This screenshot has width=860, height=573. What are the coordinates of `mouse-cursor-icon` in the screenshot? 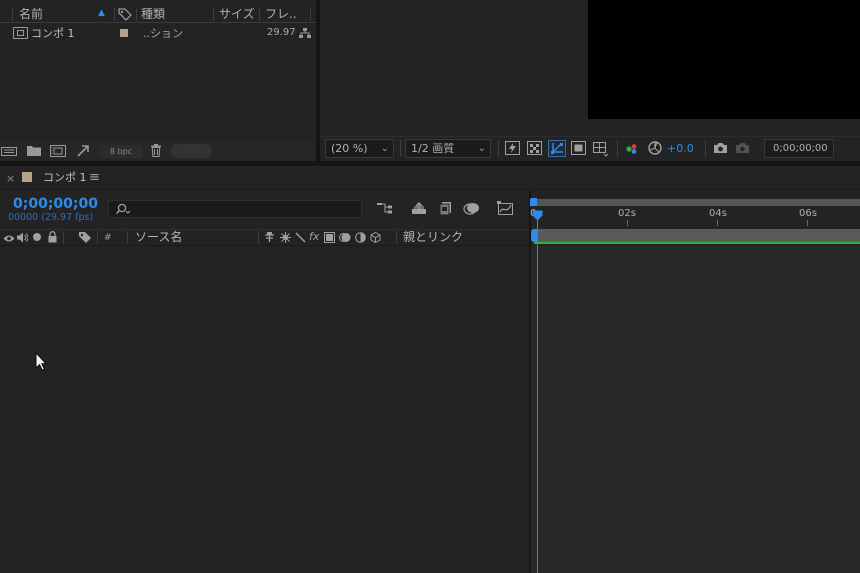 It's located at (41, 362).